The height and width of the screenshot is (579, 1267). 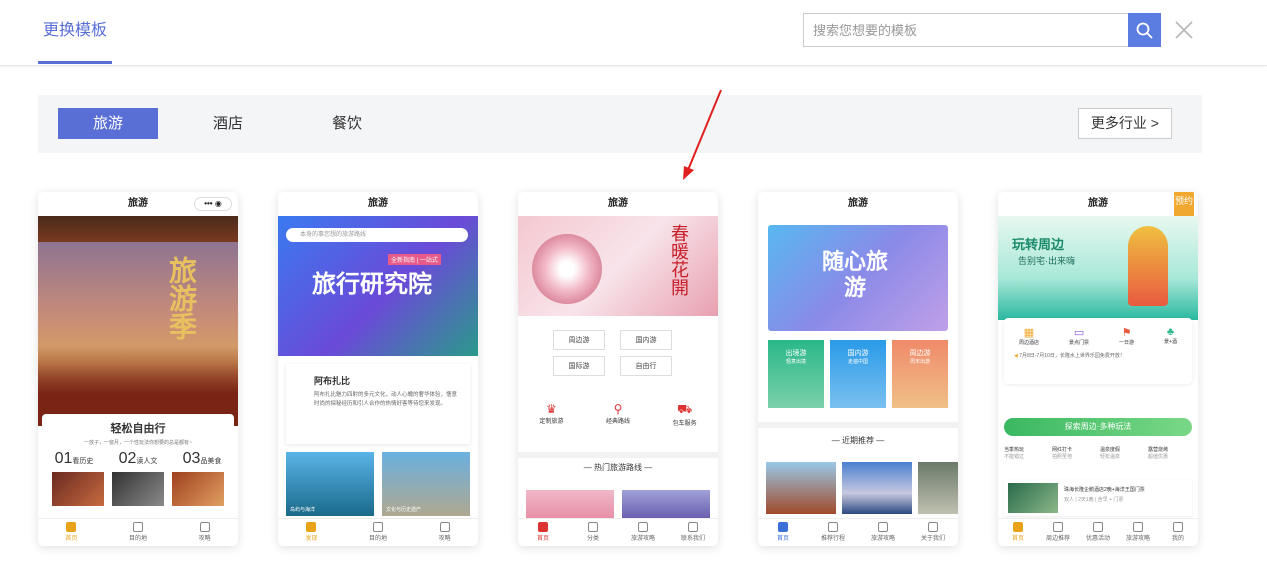 What do you see at coordinates (1170, 332) in the screenshot?
I see `tree-icon: ♣` at bounding box center [1170, 332].